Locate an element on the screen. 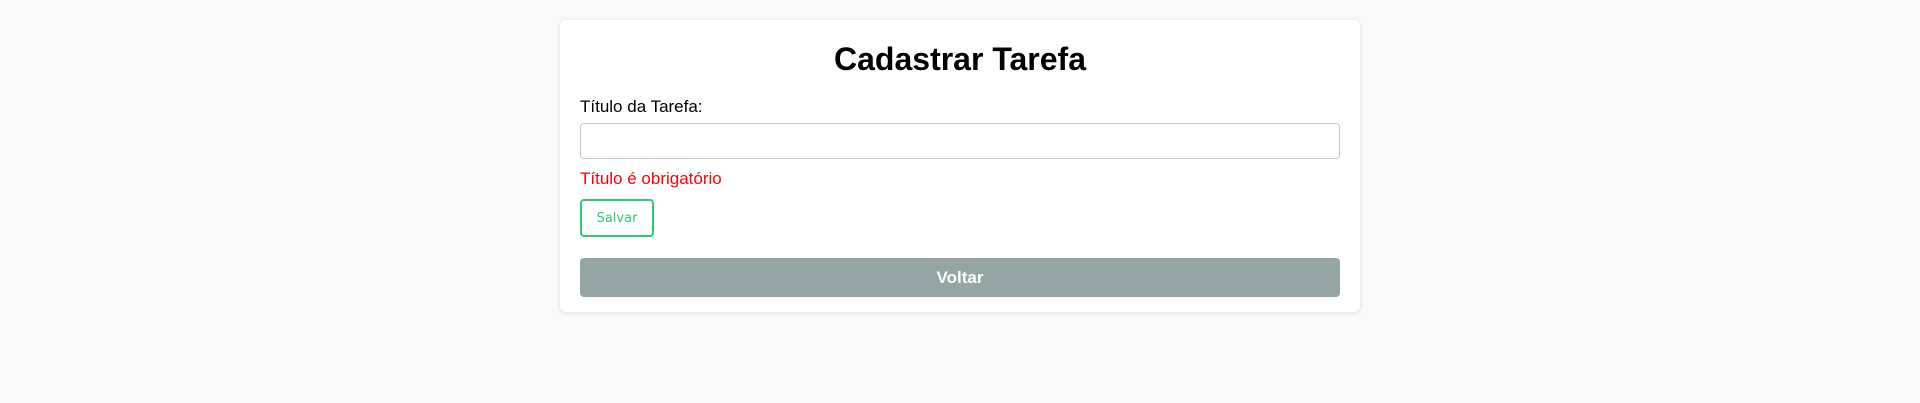 The width and height of the screenshot is (1920, 403). task-title-input is located at coordinates (960, 141).